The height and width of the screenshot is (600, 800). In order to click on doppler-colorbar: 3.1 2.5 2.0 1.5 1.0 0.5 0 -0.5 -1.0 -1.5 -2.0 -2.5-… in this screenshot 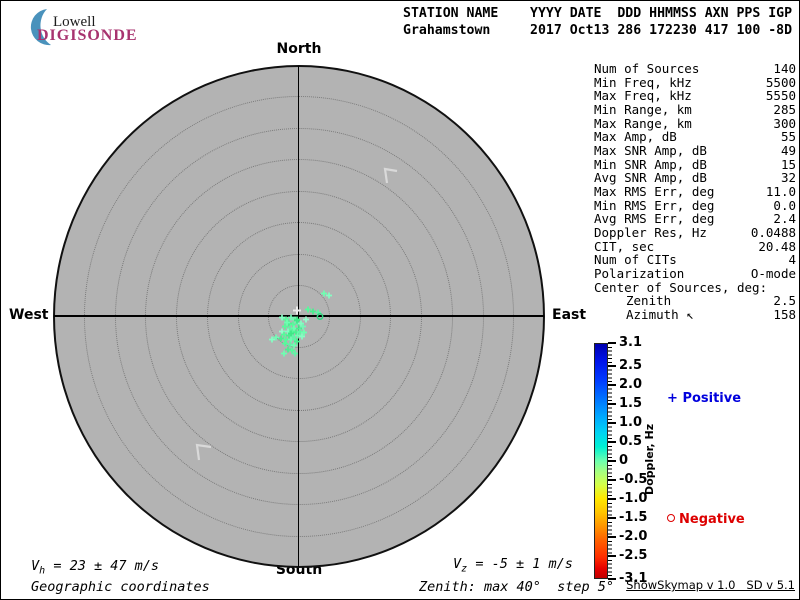, I will do `click(629, 460)`.